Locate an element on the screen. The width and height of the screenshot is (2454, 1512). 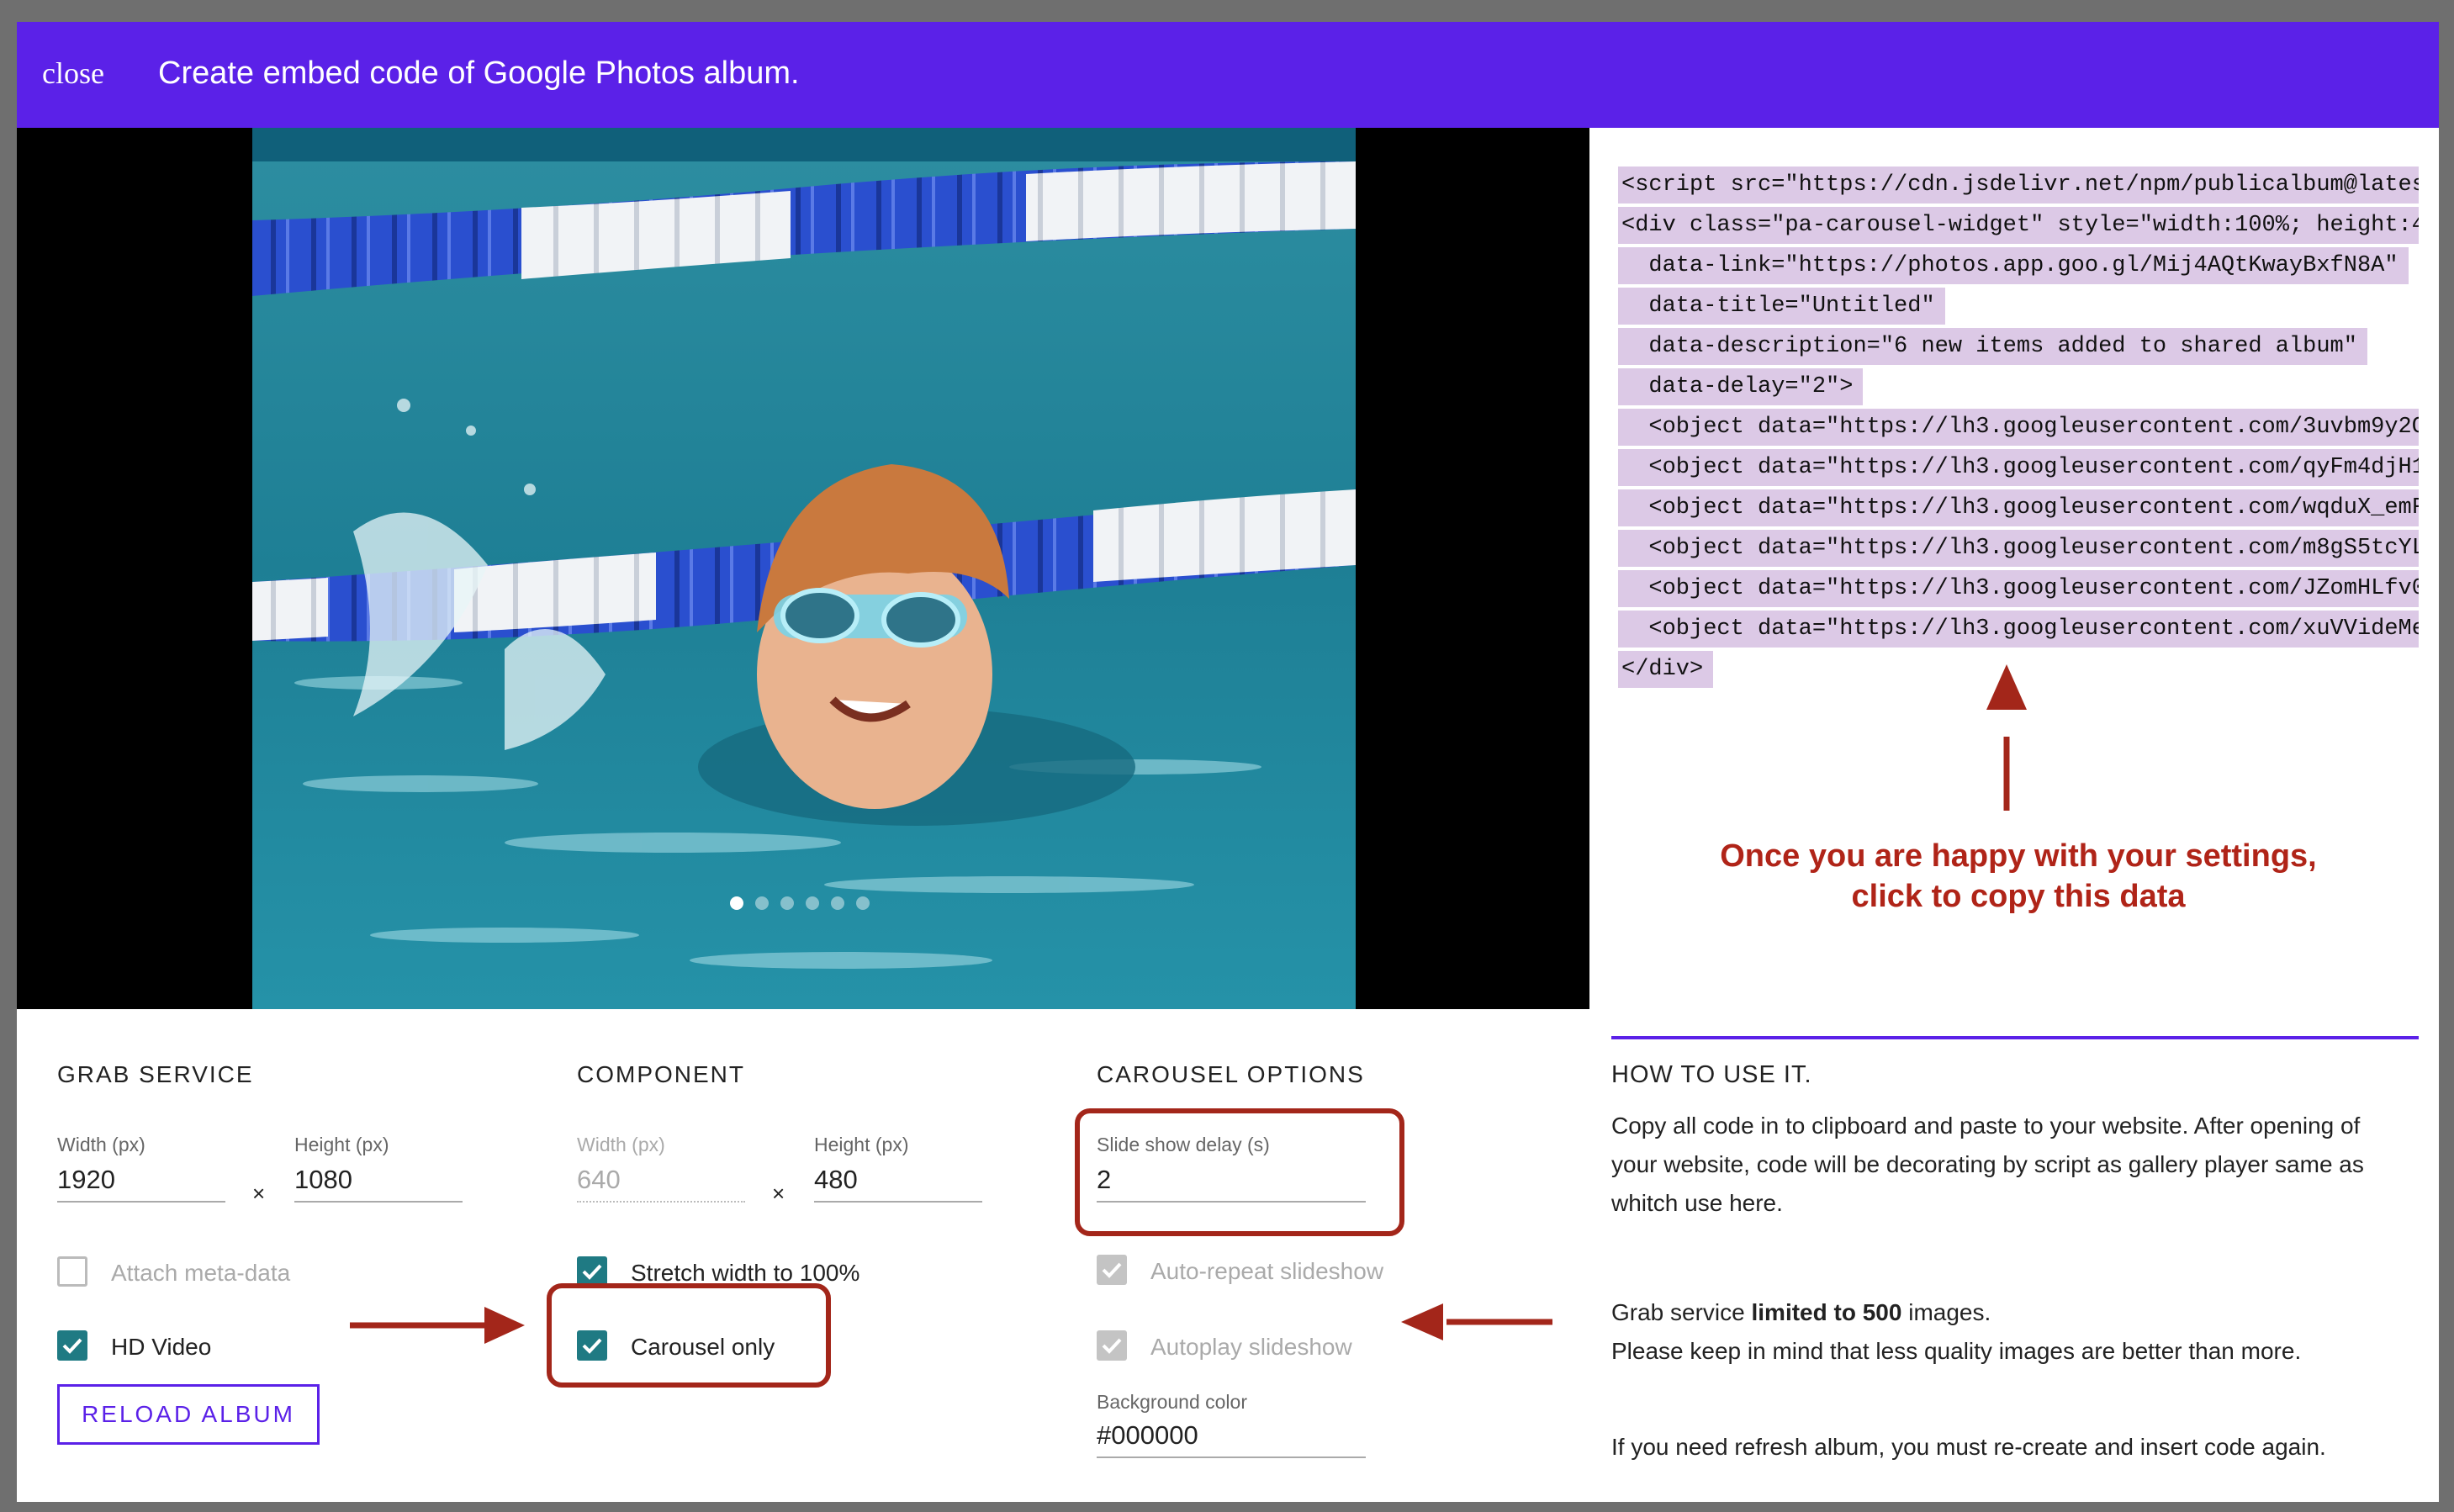
code-line: data-delay="2"> is located at coordinates (1741, 386).